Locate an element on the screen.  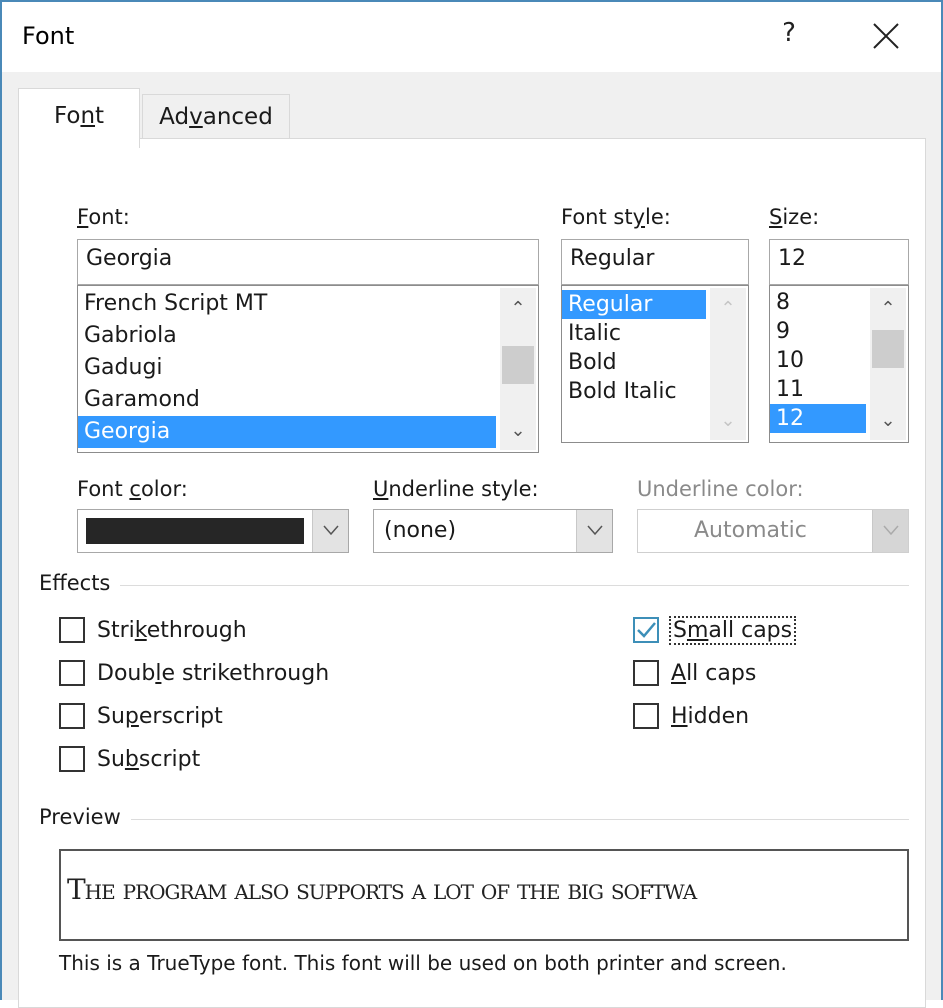
font-list-item: French Script MT is located at coordinates (287, 304).